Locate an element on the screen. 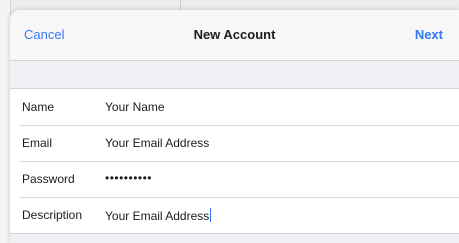 The width and height of the screenshot is (459, 243). email-label: Email is located at coordinates (37, 143).